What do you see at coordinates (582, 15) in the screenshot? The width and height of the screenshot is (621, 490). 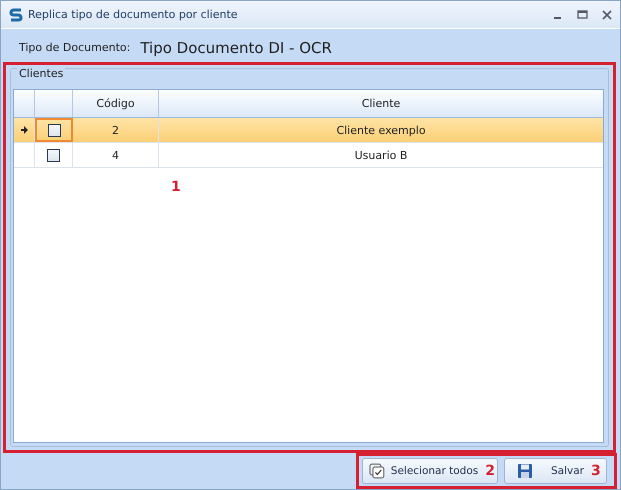 I see `maximize-icon` at bounding box center [582, 15].